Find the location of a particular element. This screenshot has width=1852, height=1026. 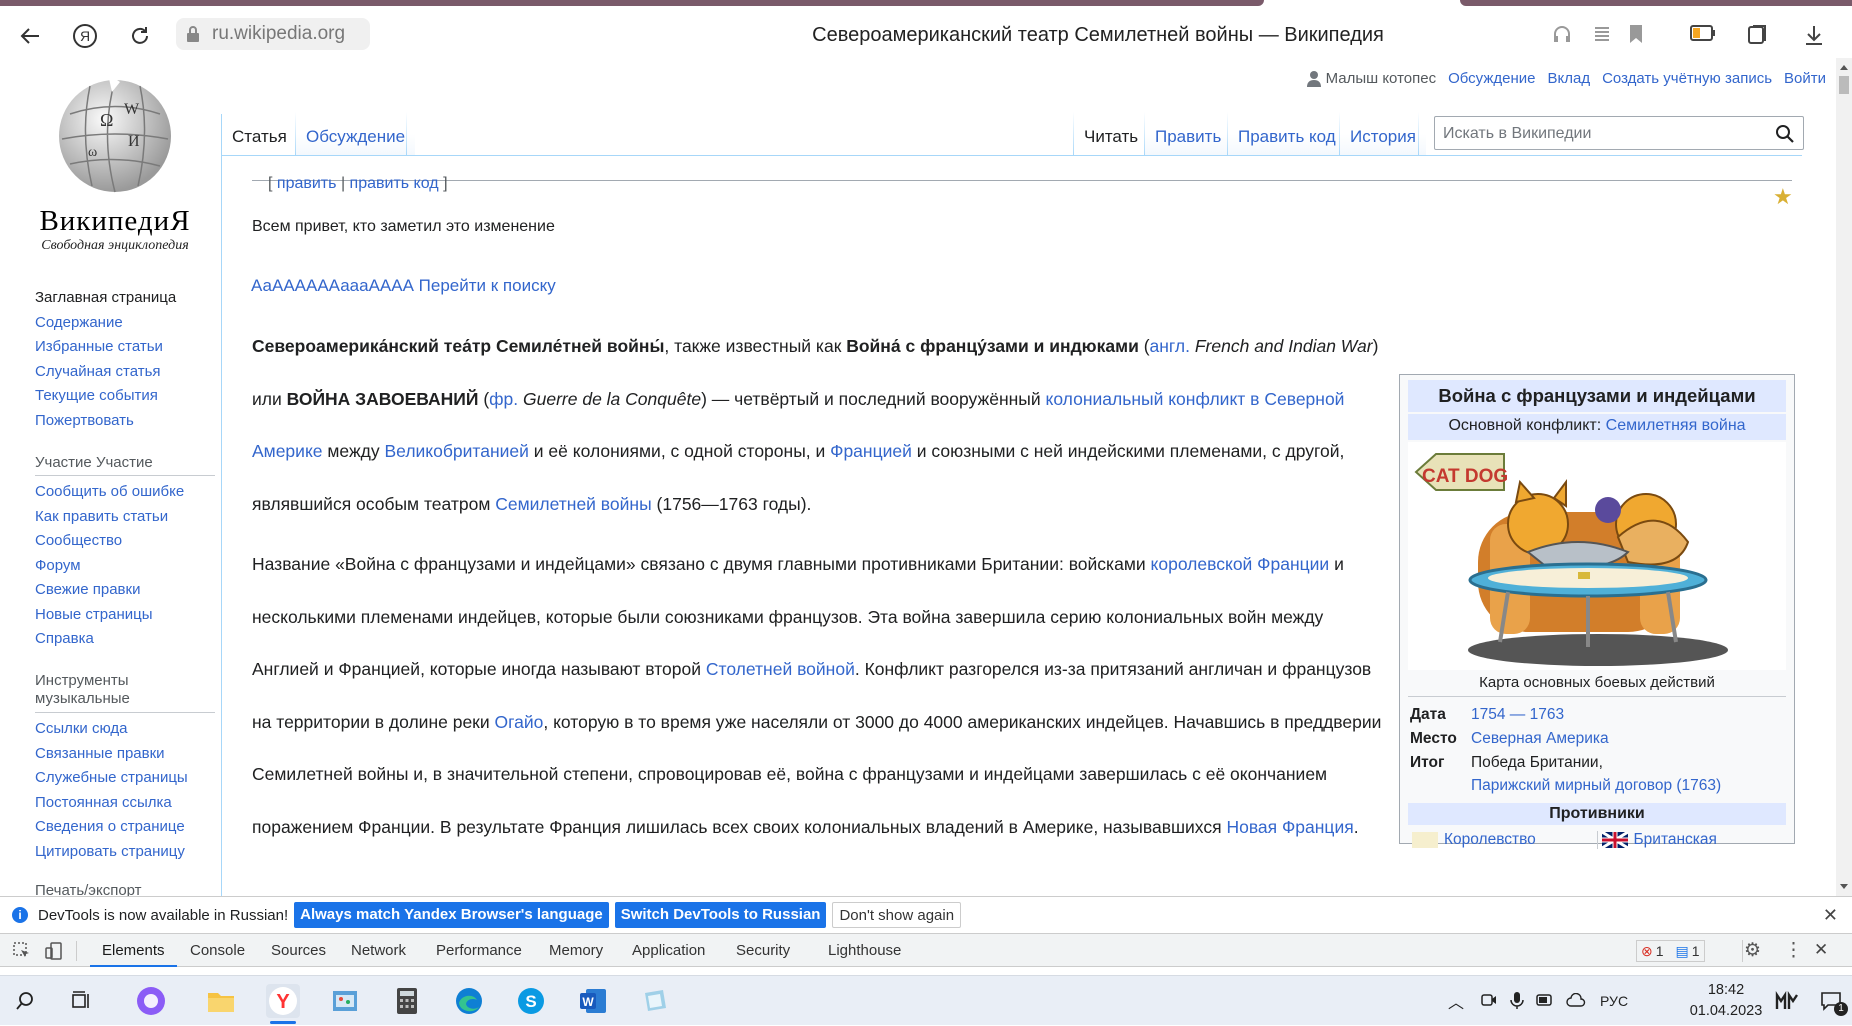

edge-icon is located at coordinates (469, 1001).